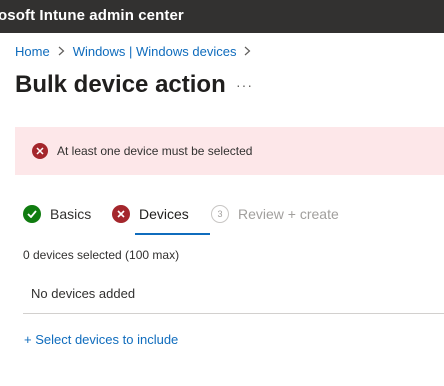 This screenshot has height=386, width=444. What do you see at coordinates (120, 84) in the screenshot?
I see `page-title: Bulk device action` at bounding box center [120, 84].